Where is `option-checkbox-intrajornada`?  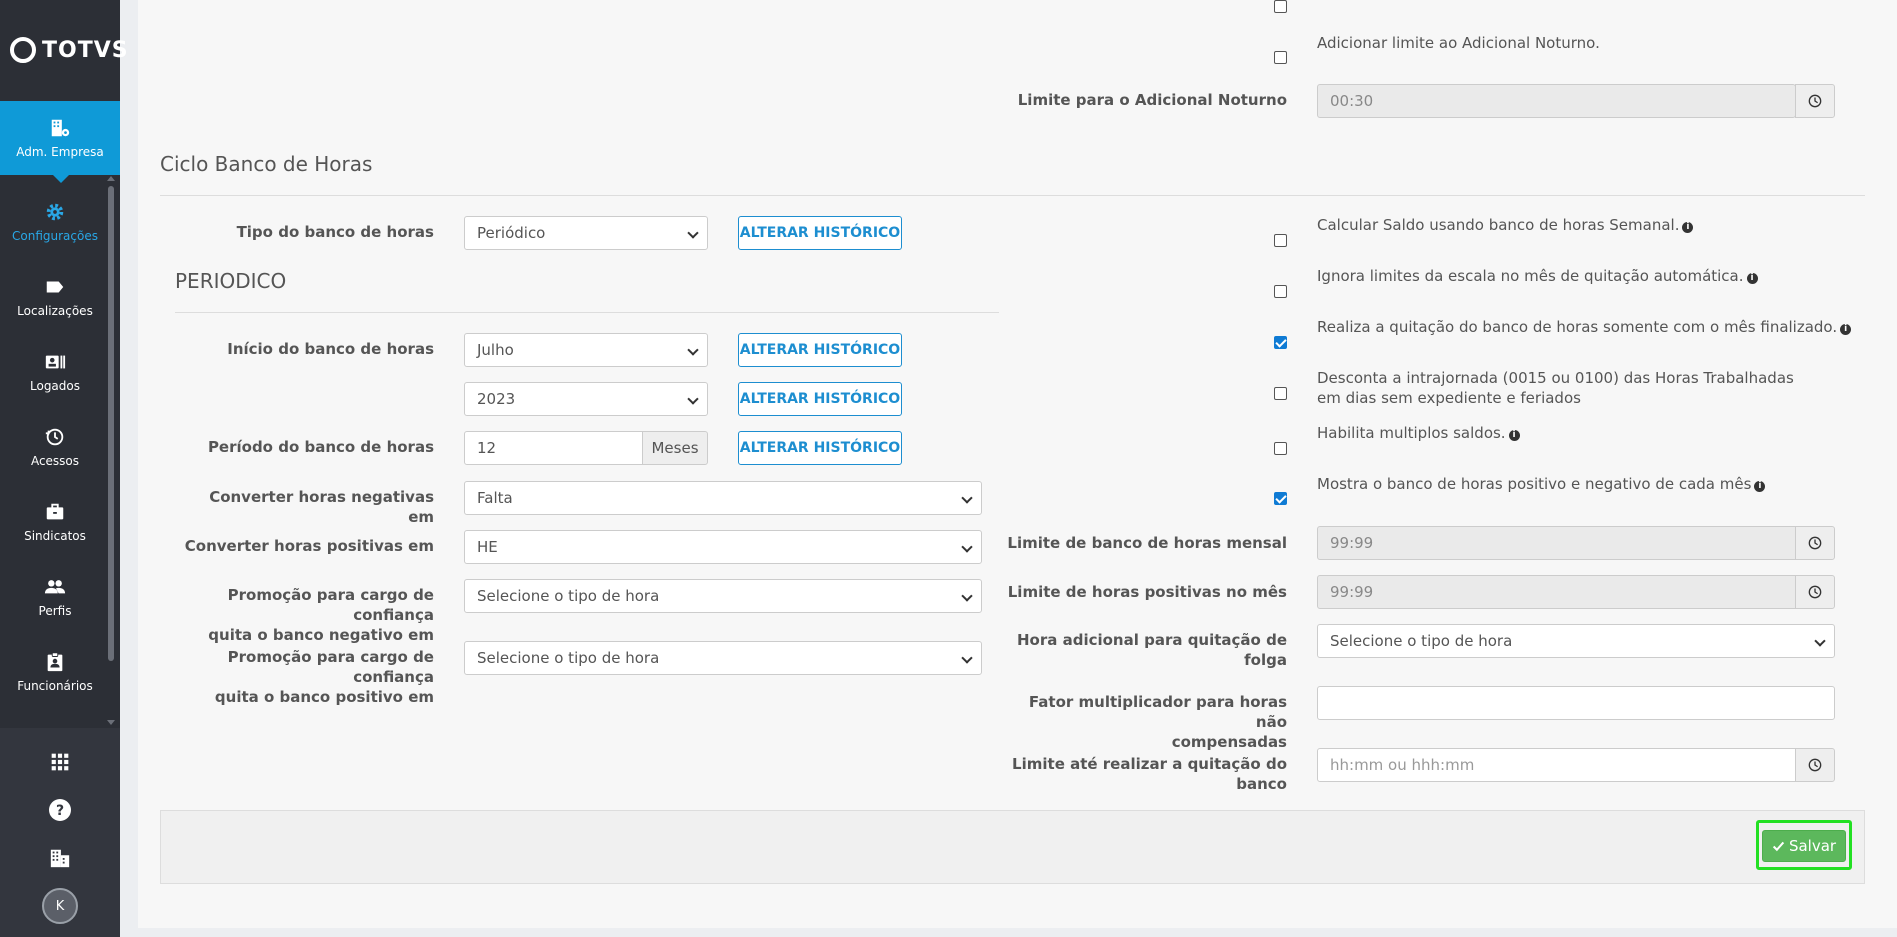
option-checkbox-intrajornada is located at coordinates (1280, 393).